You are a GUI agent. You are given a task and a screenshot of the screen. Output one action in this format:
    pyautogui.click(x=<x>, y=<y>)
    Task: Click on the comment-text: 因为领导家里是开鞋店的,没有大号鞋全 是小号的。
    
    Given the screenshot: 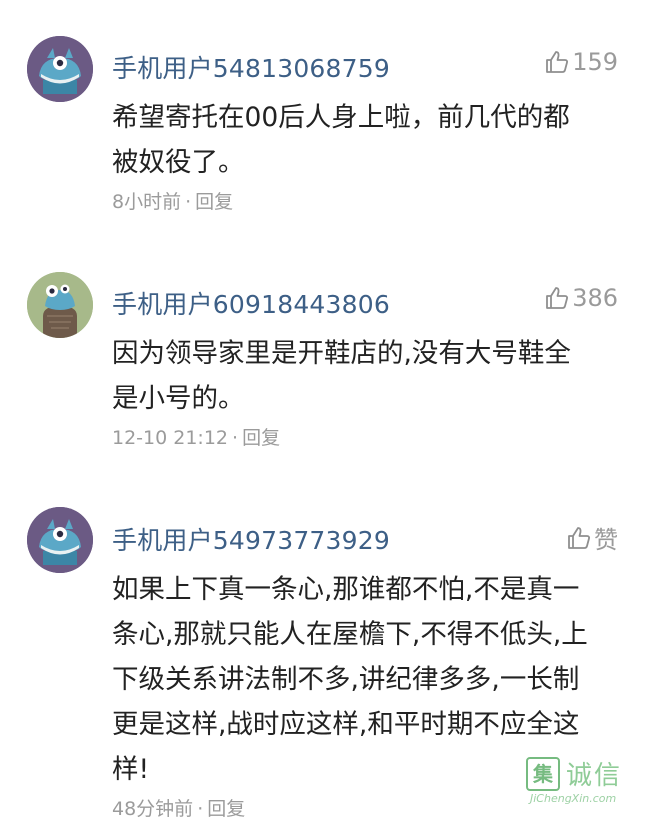 What is the action you would take?
    pyautogui.click(x=367, y=376)
    